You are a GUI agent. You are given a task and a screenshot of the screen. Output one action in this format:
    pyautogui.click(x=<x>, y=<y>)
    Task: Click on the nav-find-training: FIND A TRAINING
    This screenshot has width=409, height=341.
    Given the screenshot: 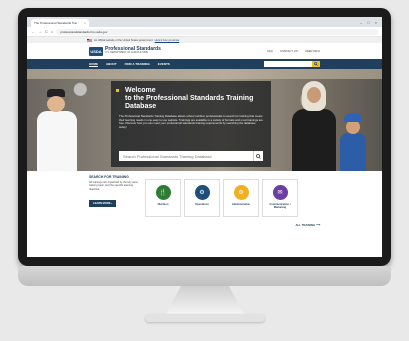 What is the action you would take?
    pyautogui.click(x=137, y=64)
    